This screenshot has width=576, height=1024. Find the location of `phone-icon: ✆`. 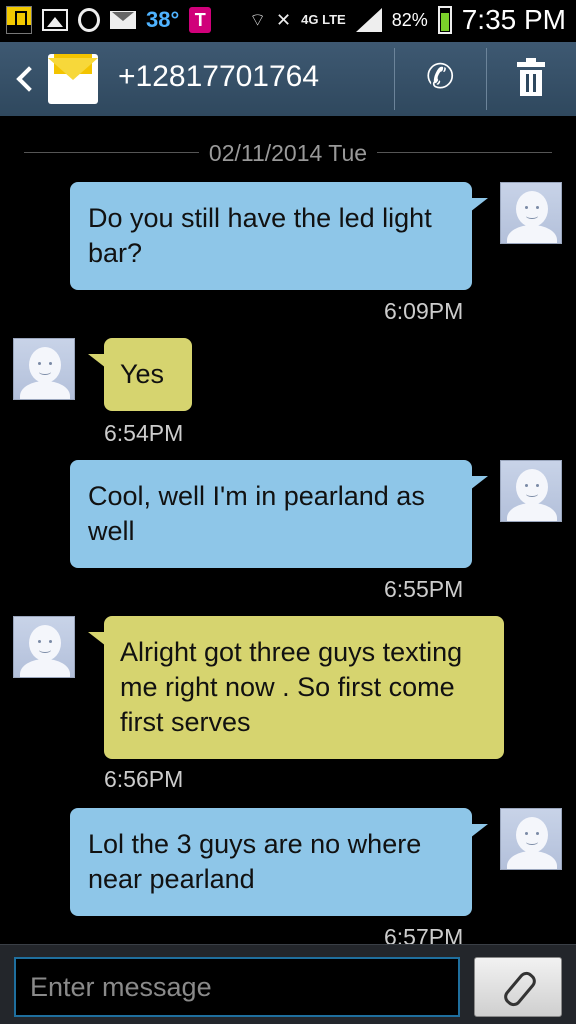

phone-icon: ✆ is located at coordinates (440, 77).